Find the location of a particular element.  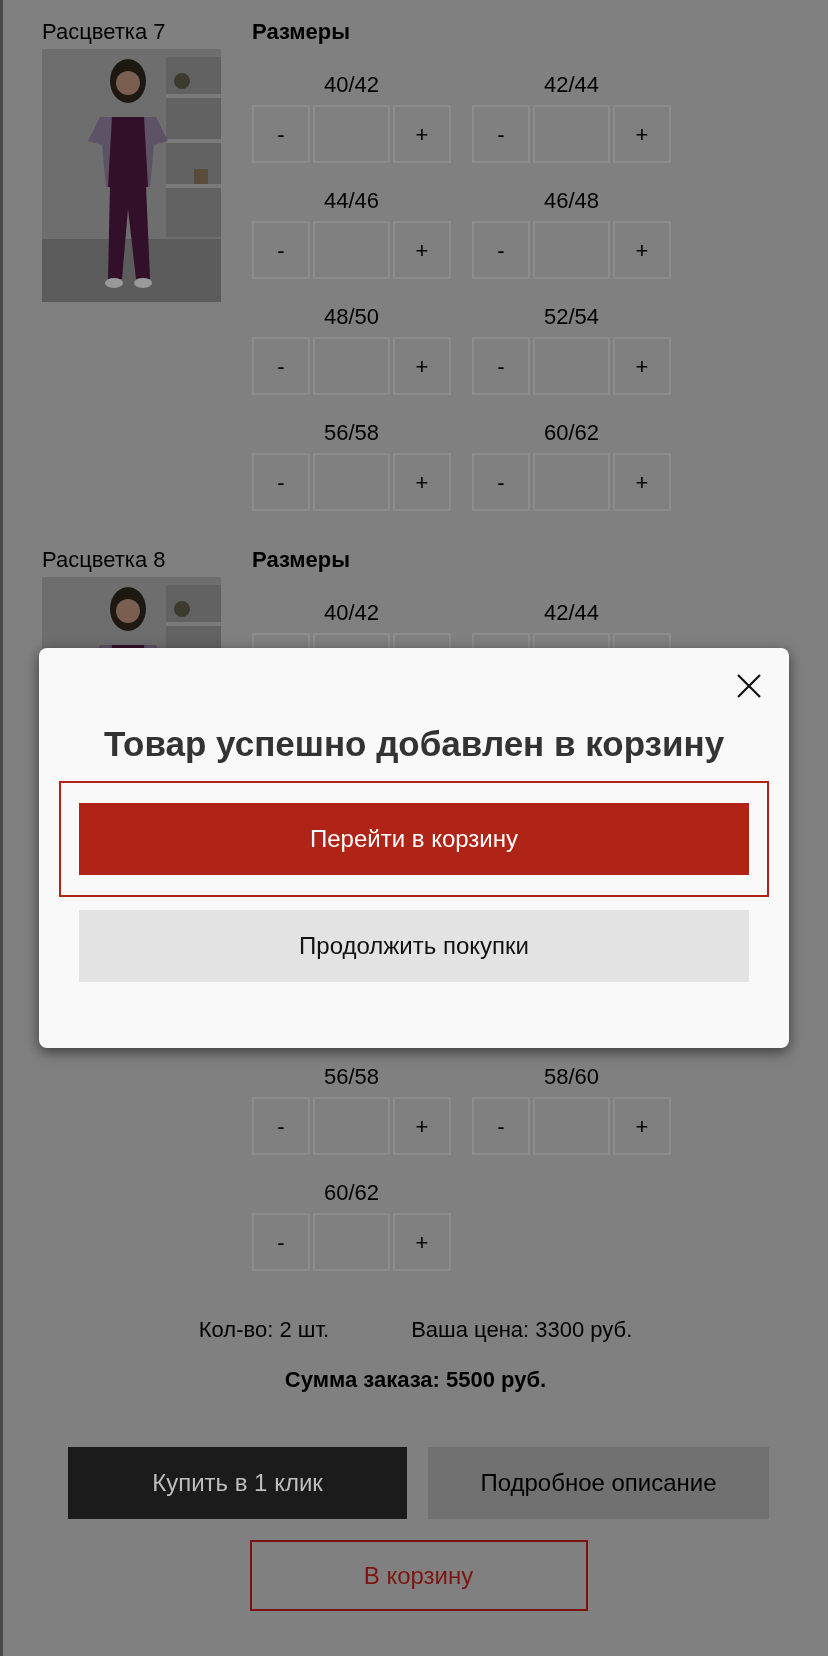

size-label: 46/48 is located at coordinates (571, 201).